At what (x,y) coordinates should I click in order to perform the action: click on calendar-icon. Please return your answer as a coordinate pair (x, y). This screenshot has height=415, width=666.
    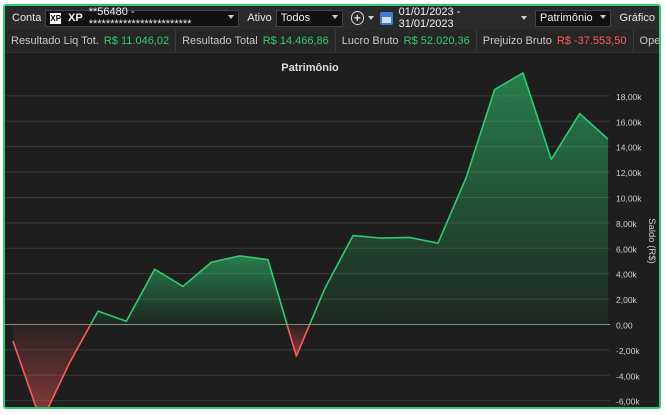
    Looking at the image, I should click on (386, 18).